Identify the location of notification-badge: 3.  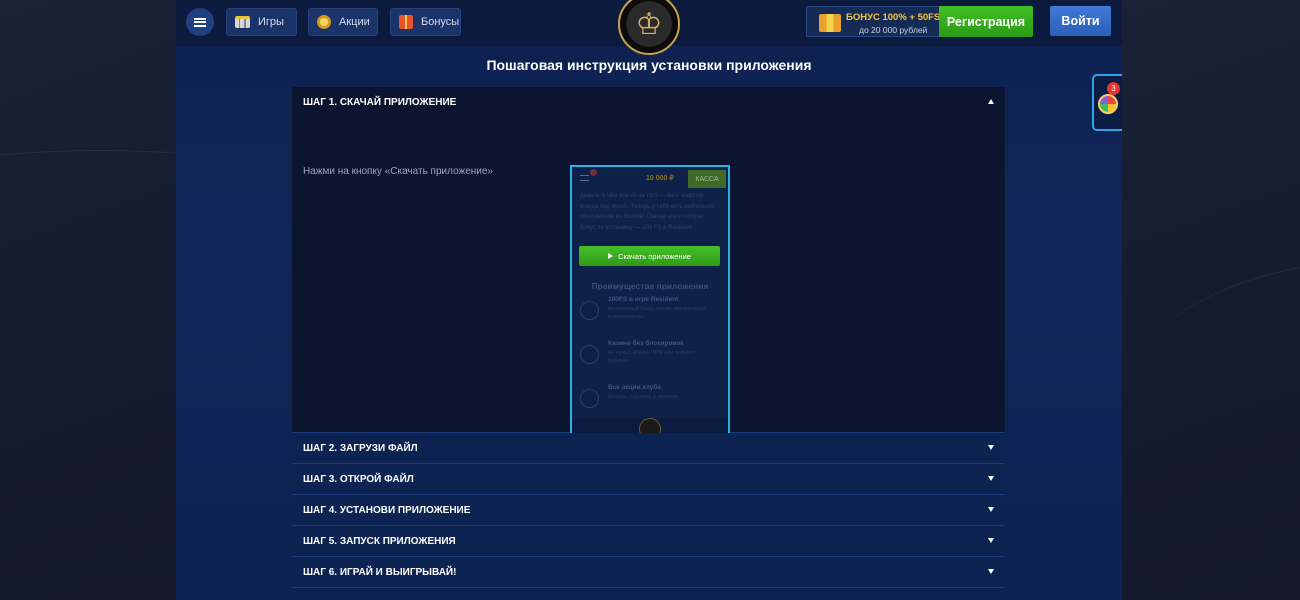
(1113, 88).